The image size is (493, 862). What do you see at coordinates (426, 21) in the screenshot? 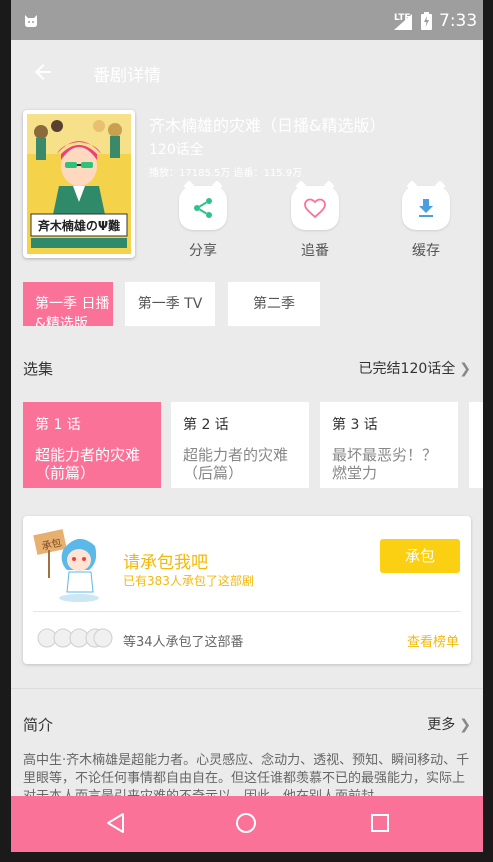
I see `battery-icon` at bounding box center [426, 21].